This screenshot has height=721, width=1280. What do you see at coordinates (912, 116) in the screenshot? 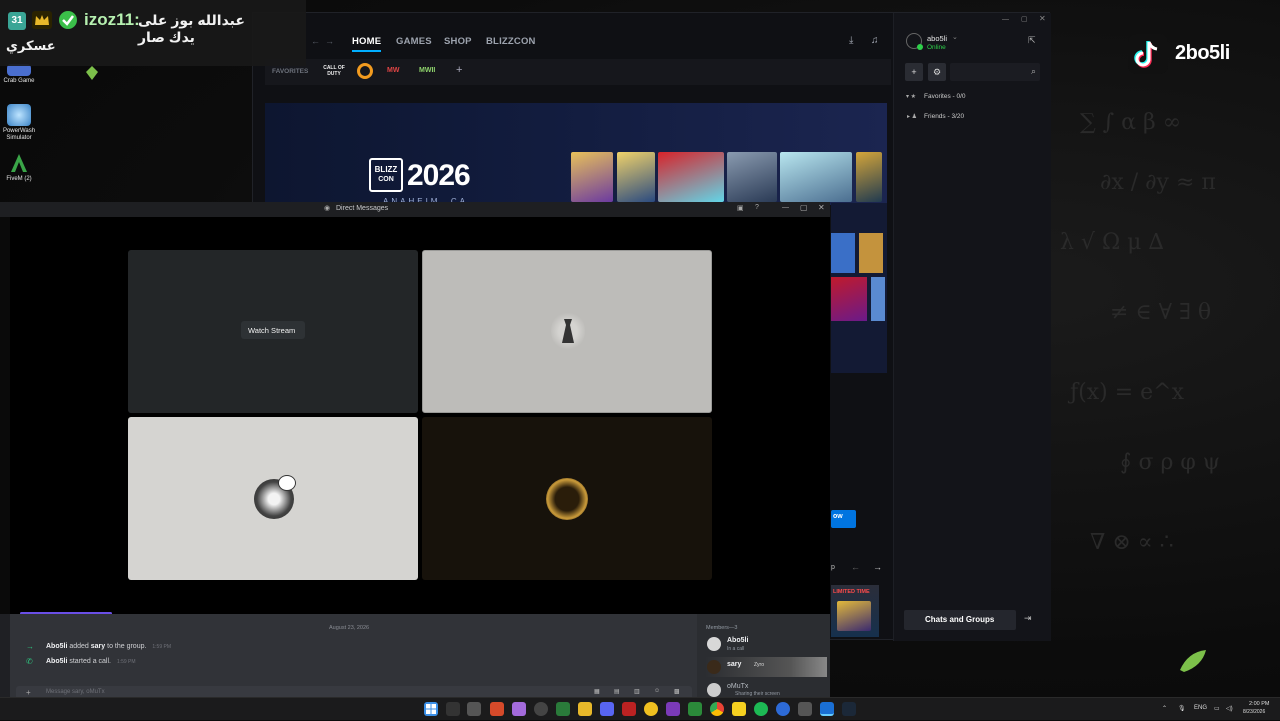
I see `friends-section-toggle: ▸ ♟` at bounding box center [912, 116].